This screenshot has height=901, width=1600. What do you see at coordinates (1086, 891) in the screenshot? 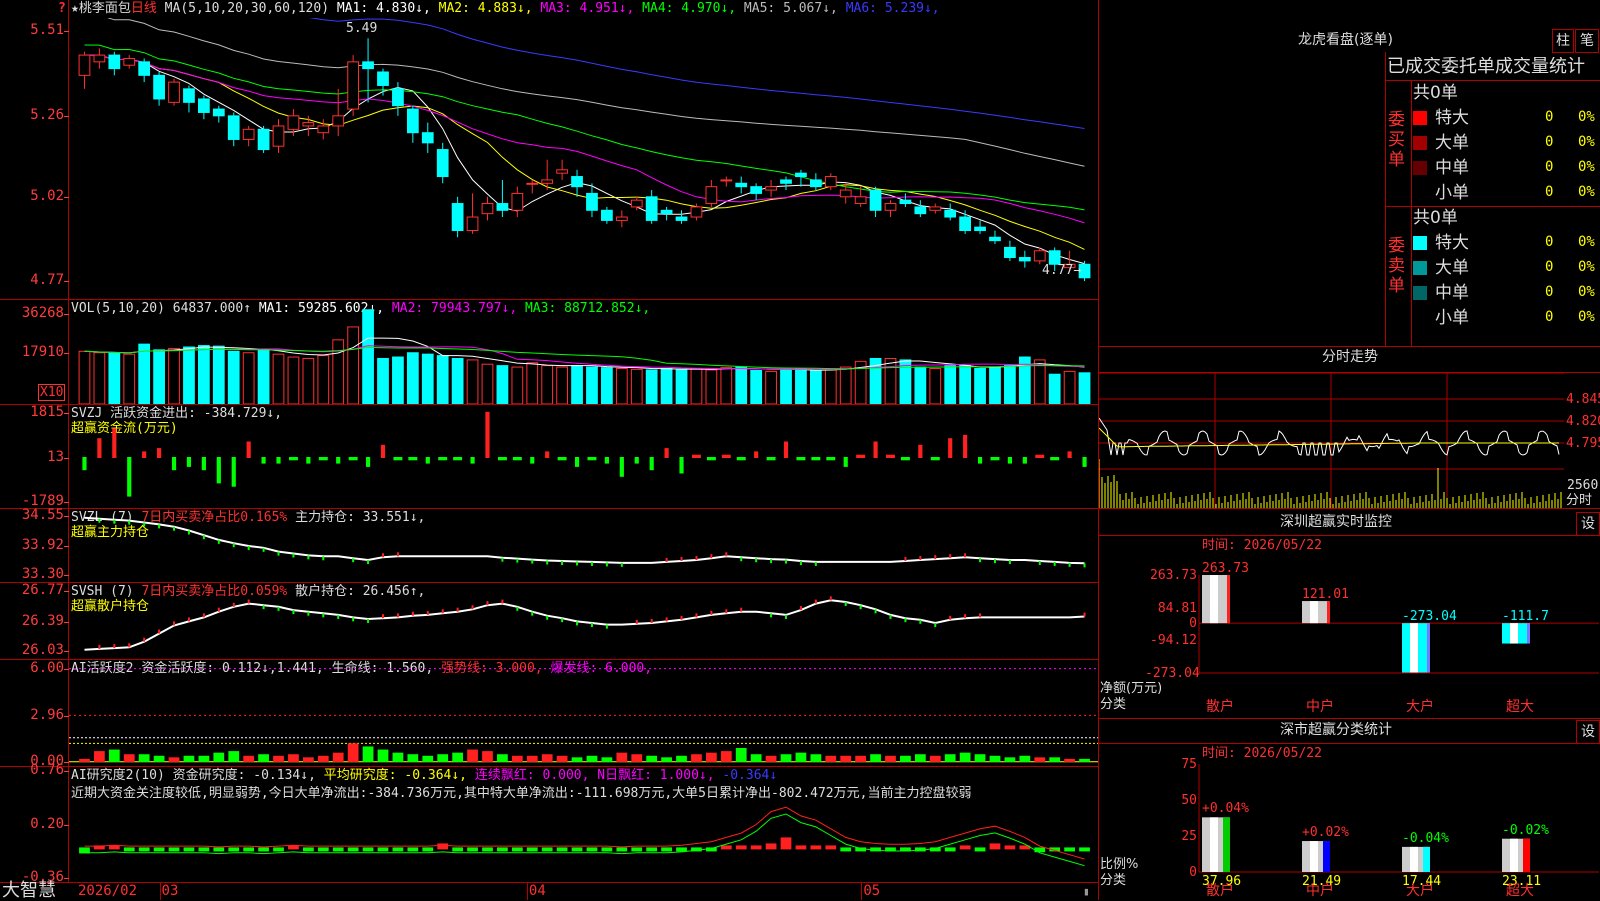
I see `lock-icon: ▮` at bounding box center [1086, 891].